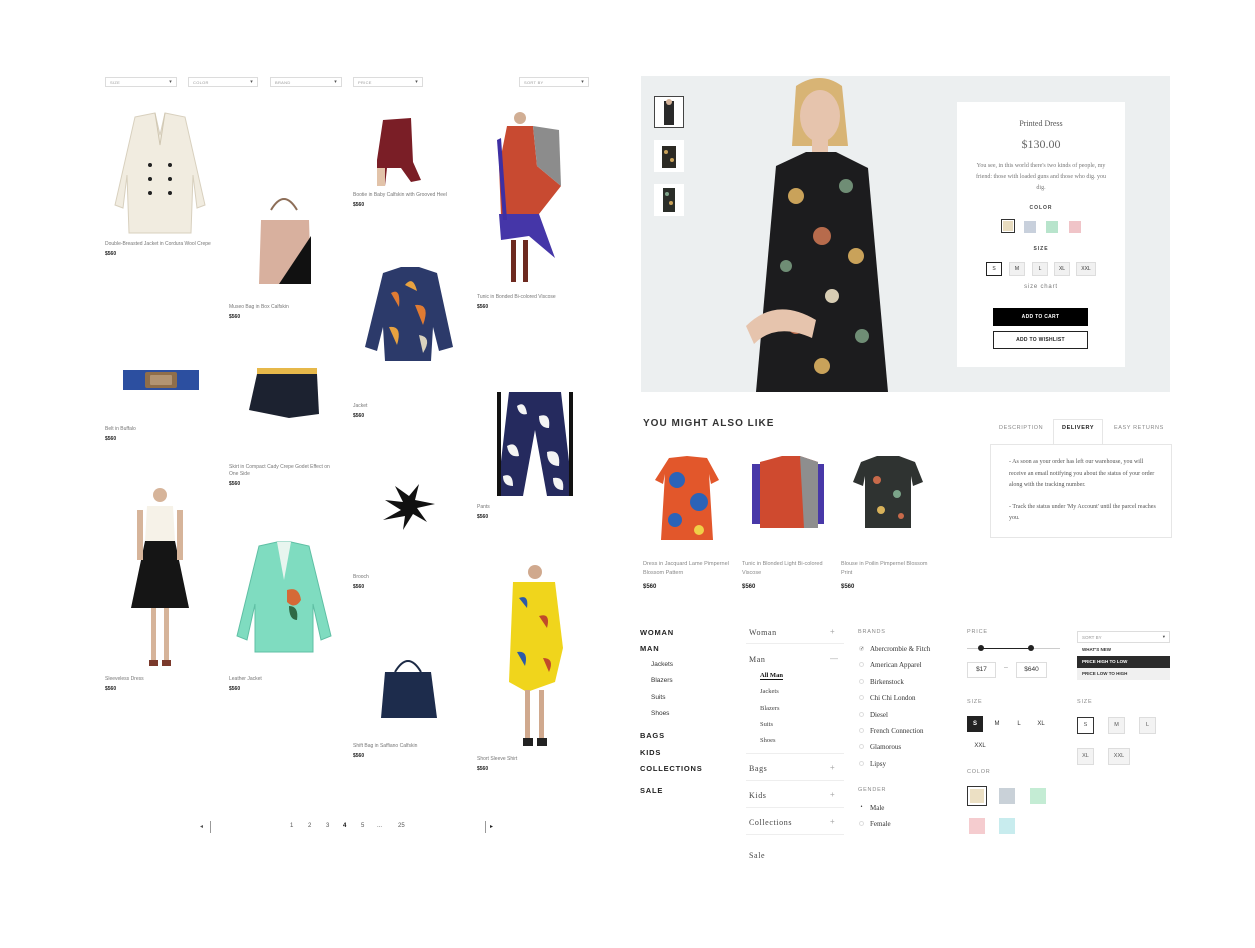 The width and height of the screenshot is (1255, 948). Describe the element at coordinates (309, 826) in the screenshot. I see `page-link: 2` at that location.